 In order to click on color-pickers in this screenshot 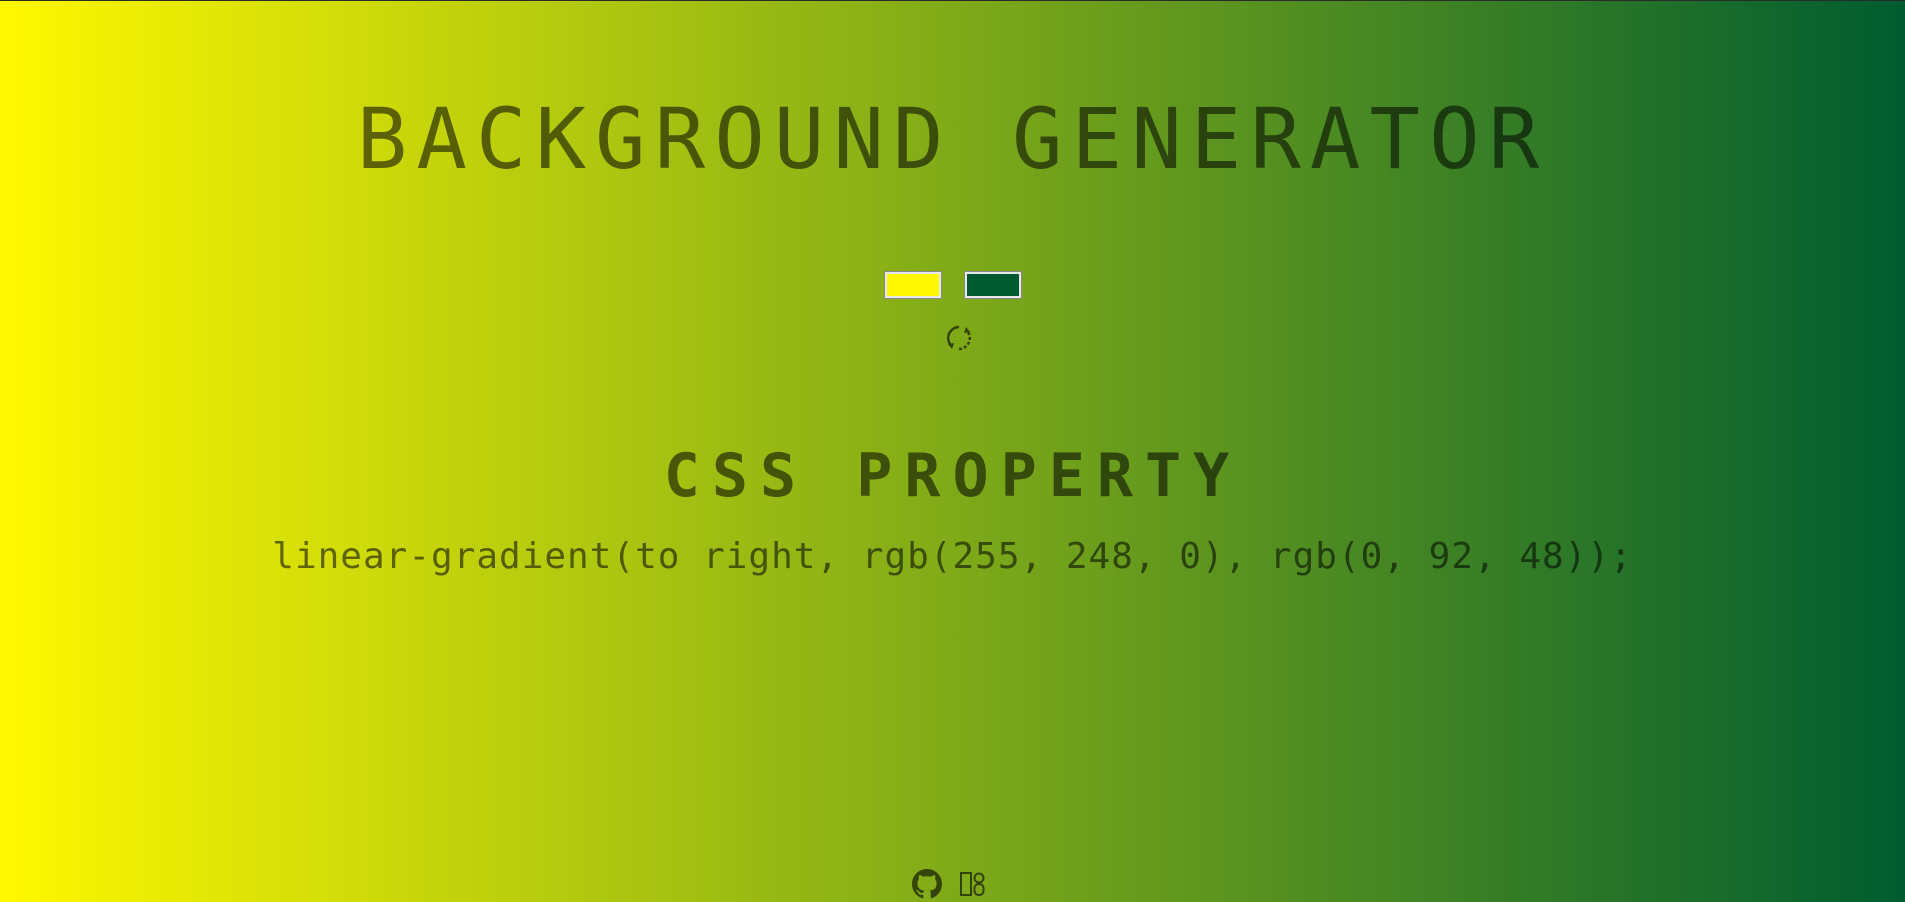, I will do `click(952, 285)`.